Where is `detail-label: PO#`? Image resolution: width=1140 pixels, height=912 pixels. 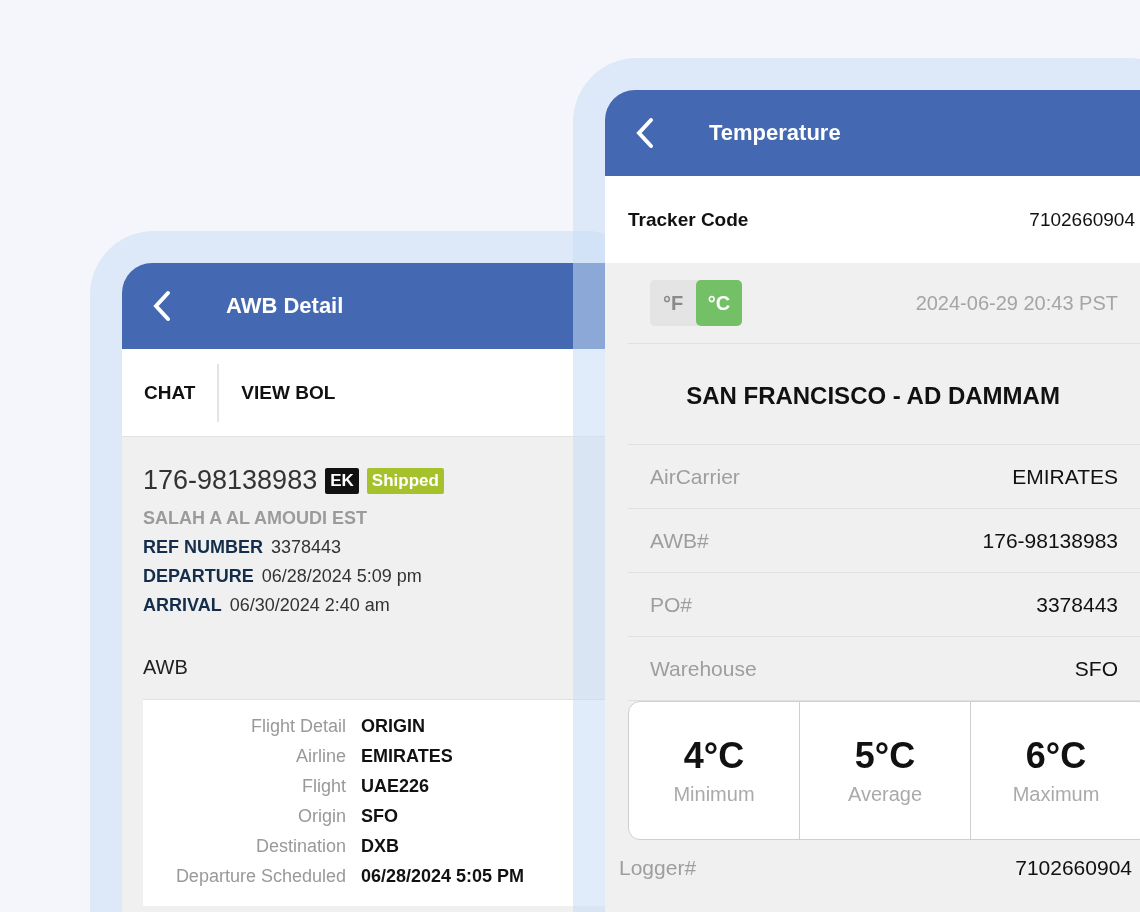 detail-label: PO# is located at coordinates (671, 604).